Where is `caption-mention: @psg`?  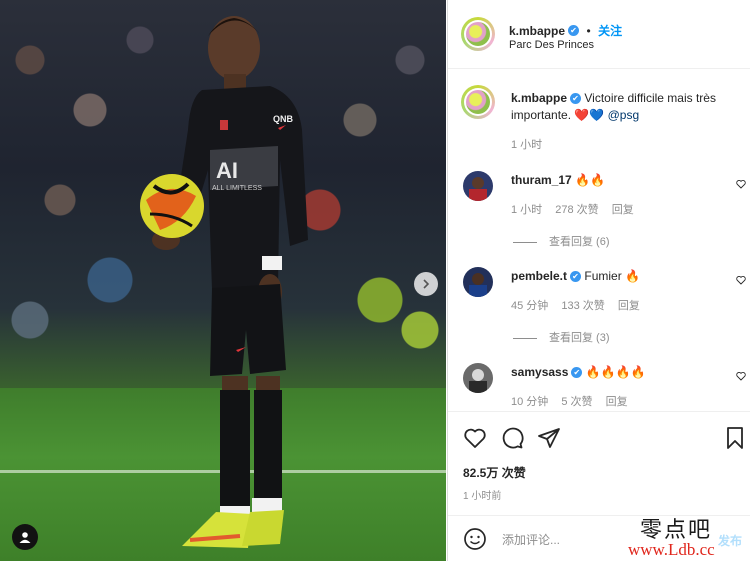
caption-mention: @psg is located at coordinates (624, 115).